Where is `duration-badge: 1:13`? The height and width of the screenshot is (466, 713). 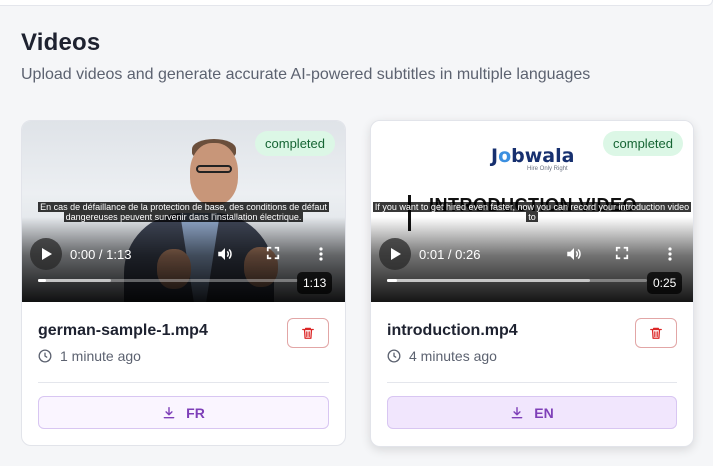
duration-badge: 1:13 is located at coordinates (315, 283).